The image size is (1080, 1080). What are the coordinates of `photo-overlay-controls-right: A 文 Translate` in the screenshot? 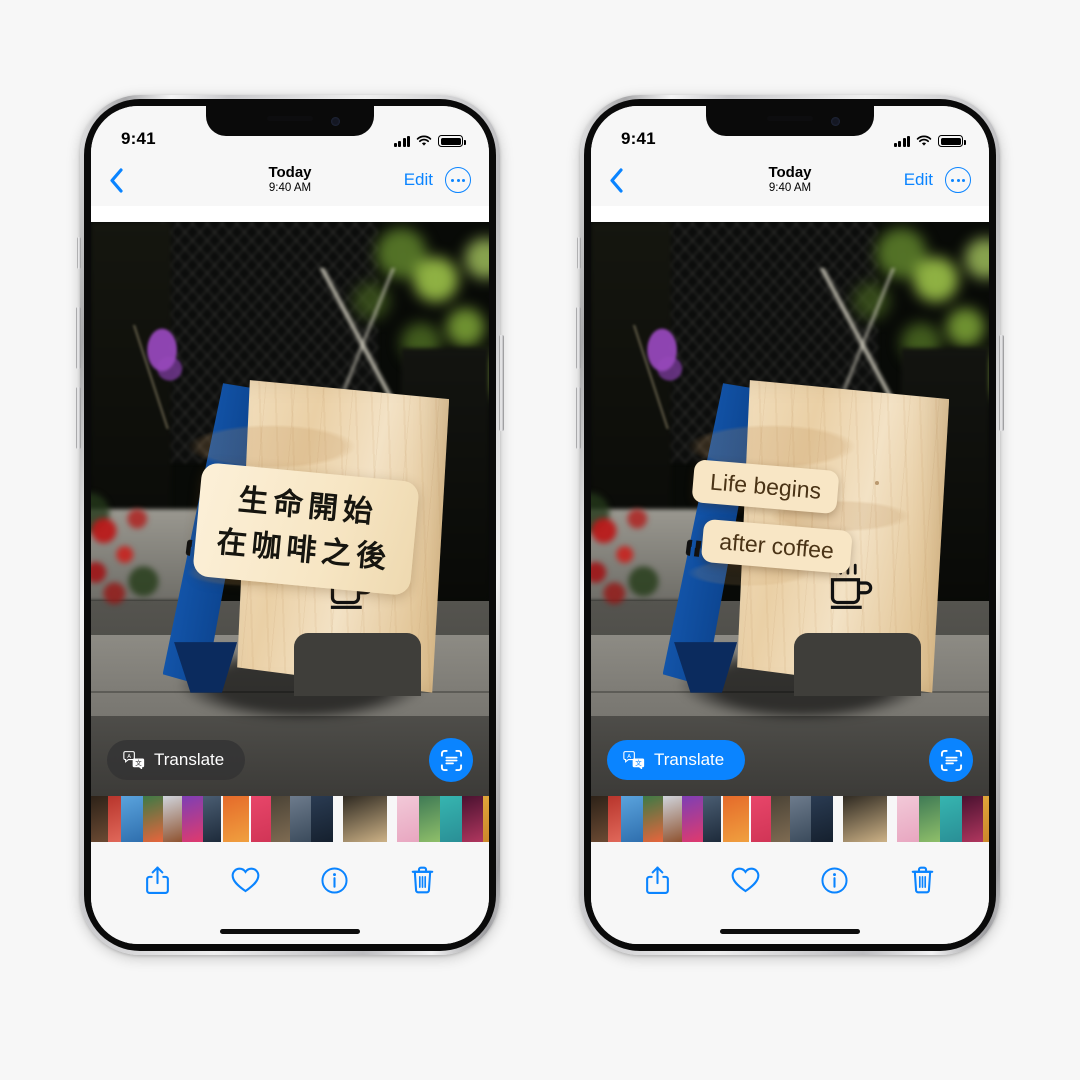 It's located at (790, 760).